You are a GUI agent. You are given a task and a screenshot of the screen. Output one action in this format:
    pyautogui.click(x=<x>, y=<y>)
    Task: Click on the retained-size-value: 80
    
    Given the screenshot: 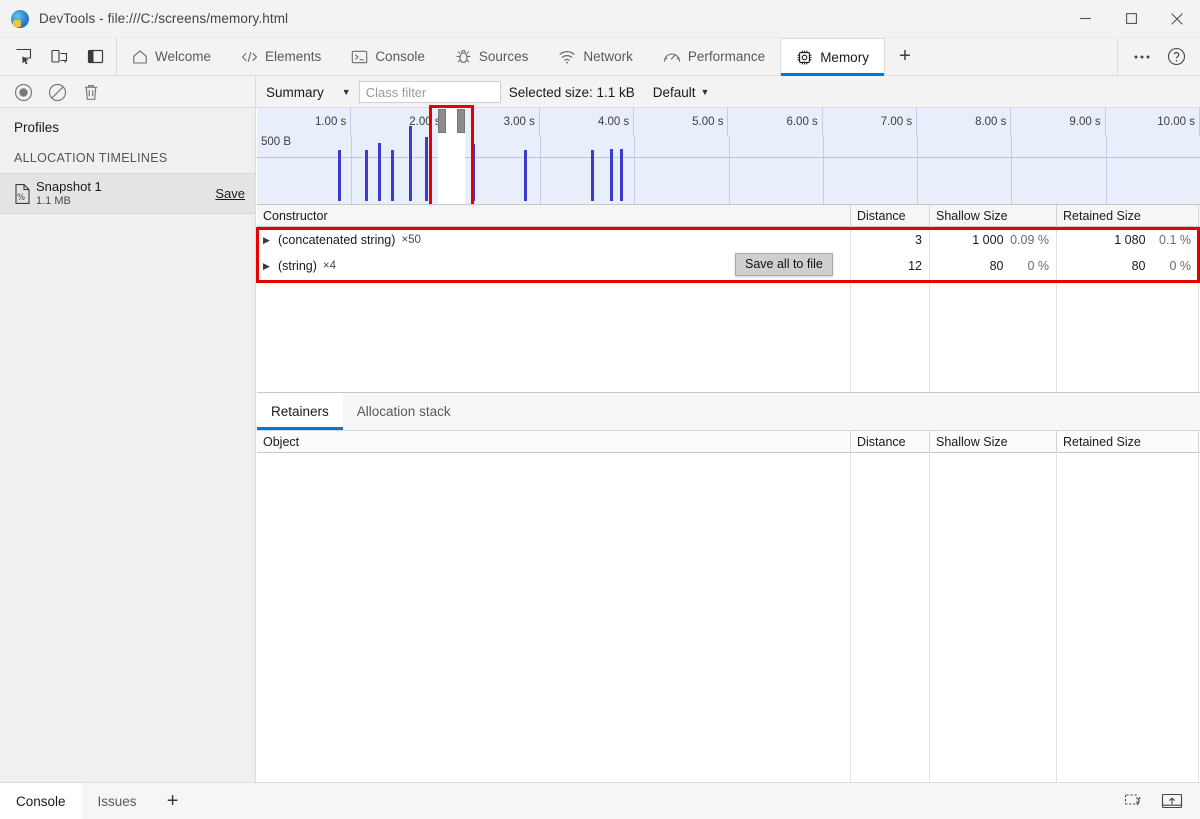 What is the action you would take?
    pyautogui.click(x=1138, y=266)
    